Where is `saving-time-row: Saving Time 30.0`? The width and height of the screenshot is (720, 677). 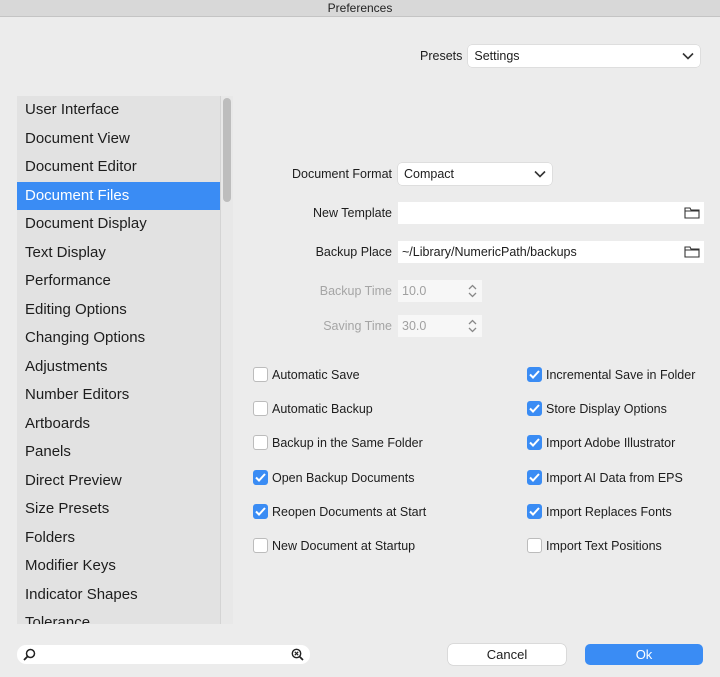
saving-time-row: Saving Time 30.0 is located at coordinates (337, 326).